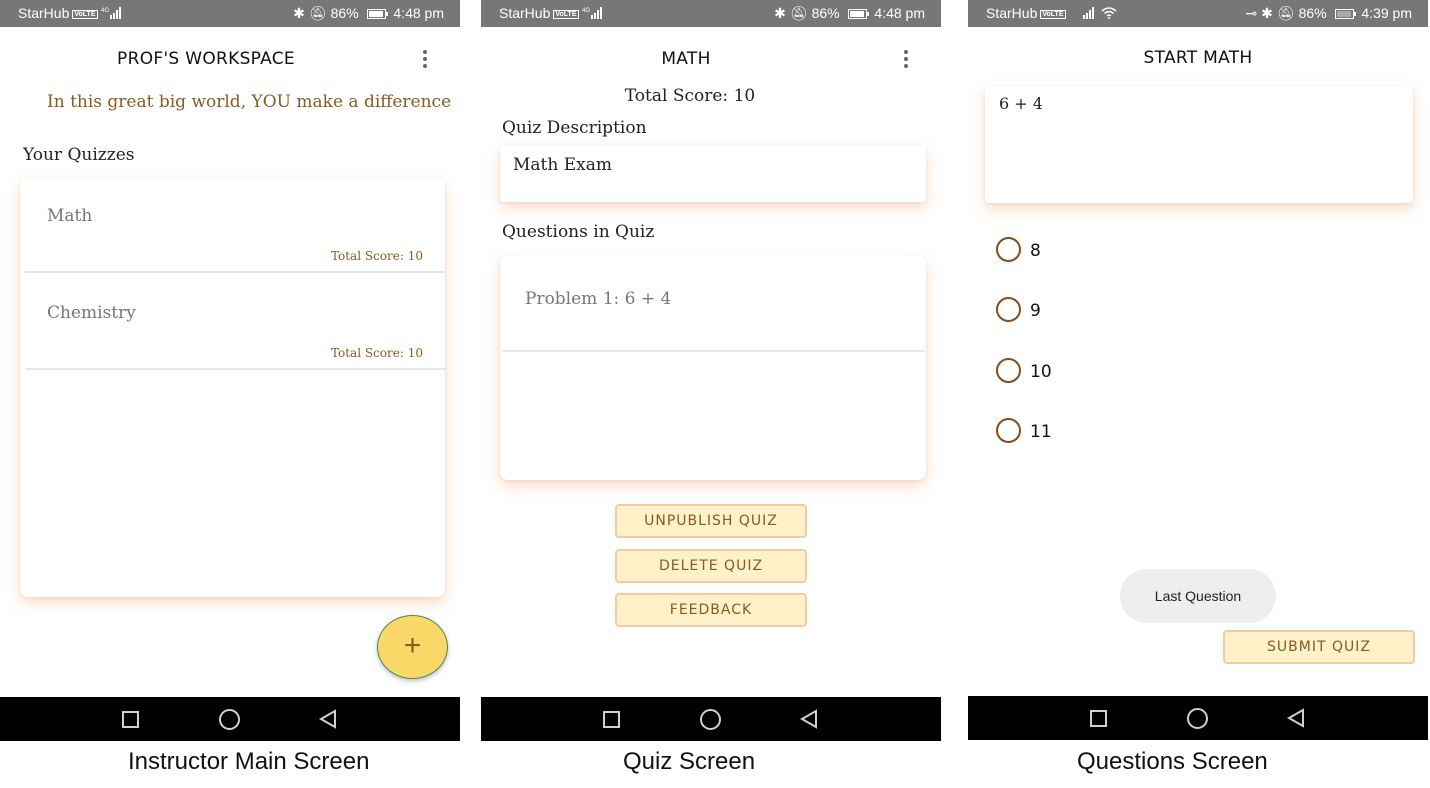 The height and width of the screenshot is (788, 1430). What do you see at coordinates (1035, 311) in the screenshot?
I see `option-label: 9` at bounding box center [1035, 311].